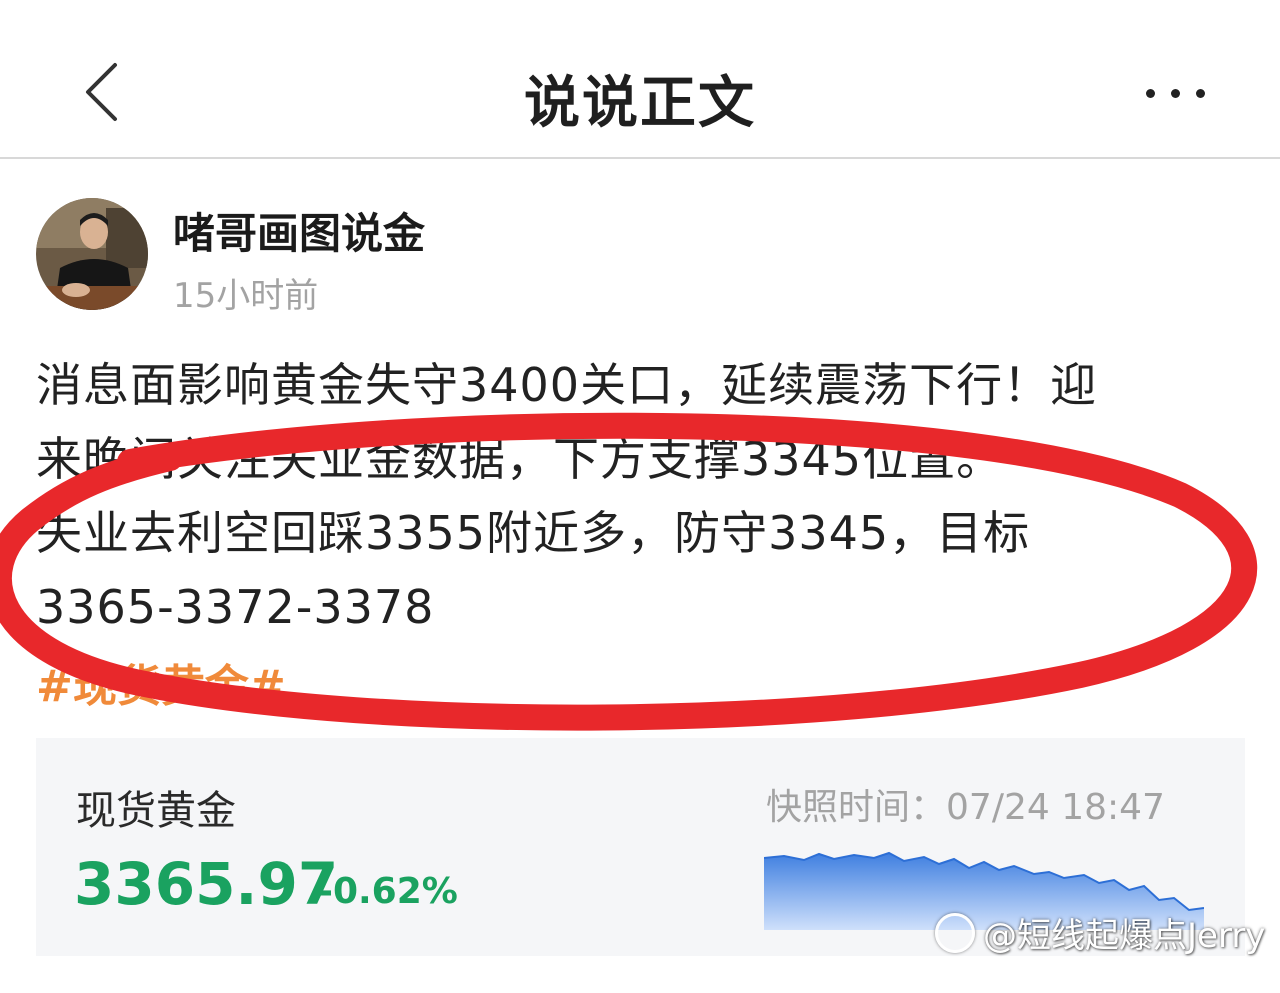  Describe the element at coordinates (1175, 93) in the screenshot. I see `more-button` at that location.